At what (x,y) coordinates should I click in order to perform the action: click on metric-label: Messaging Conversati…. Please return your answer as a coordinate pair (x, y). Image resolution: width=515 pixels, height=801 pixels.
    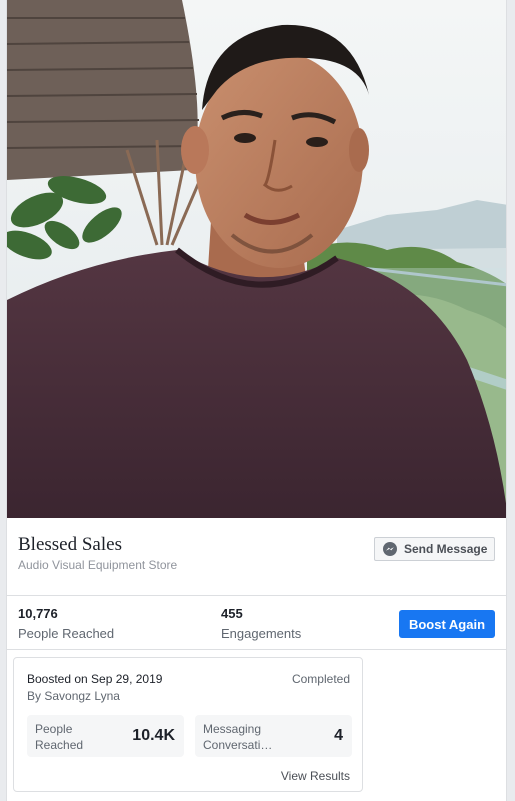
    Looking at the image, I should click on (246, 737).